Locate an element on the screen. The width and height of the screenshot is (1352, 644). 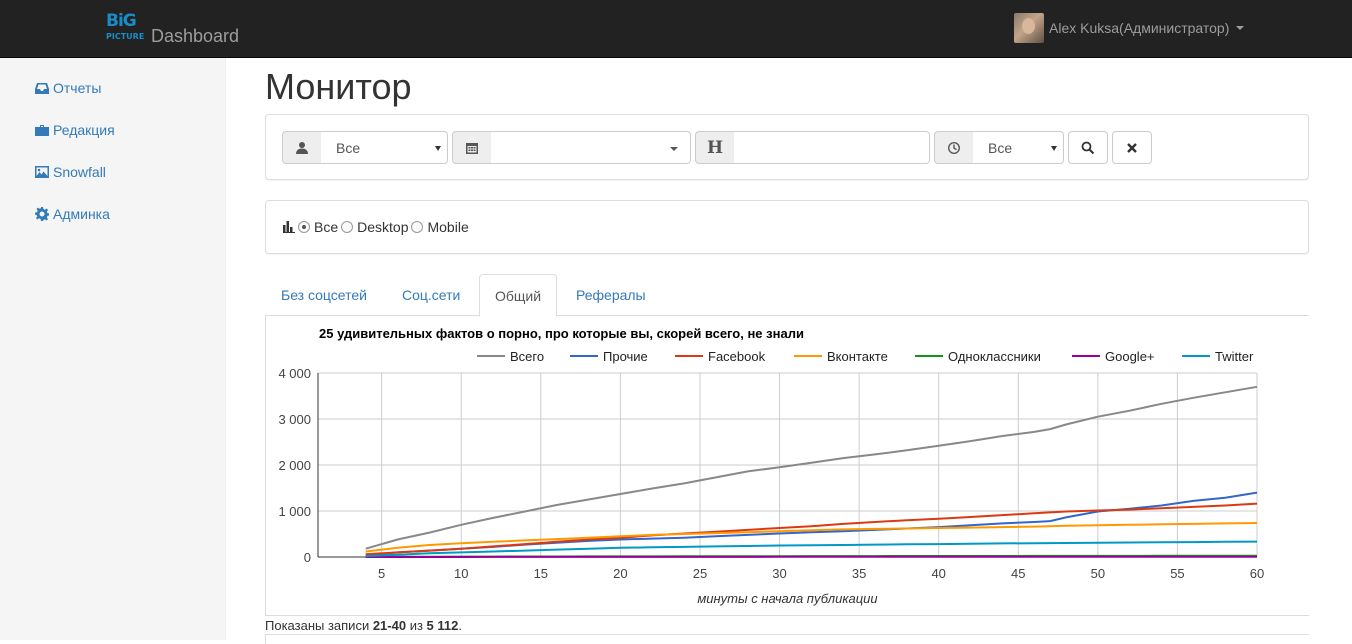
radio-mobile is located at coordinates (417, 227).